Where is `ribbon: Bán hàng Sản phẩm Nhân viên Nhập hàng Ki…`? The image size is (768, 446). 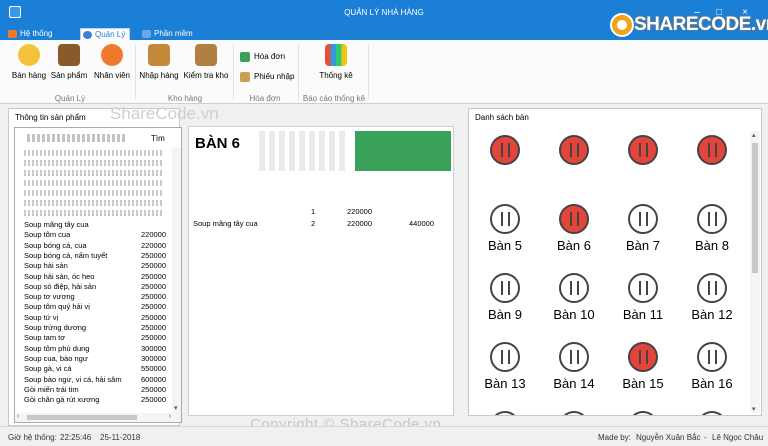 ribbon: Bán hàng Sản phẩm Nhân viên Nhập hàng Ki… is located at coordinates (384, 72).